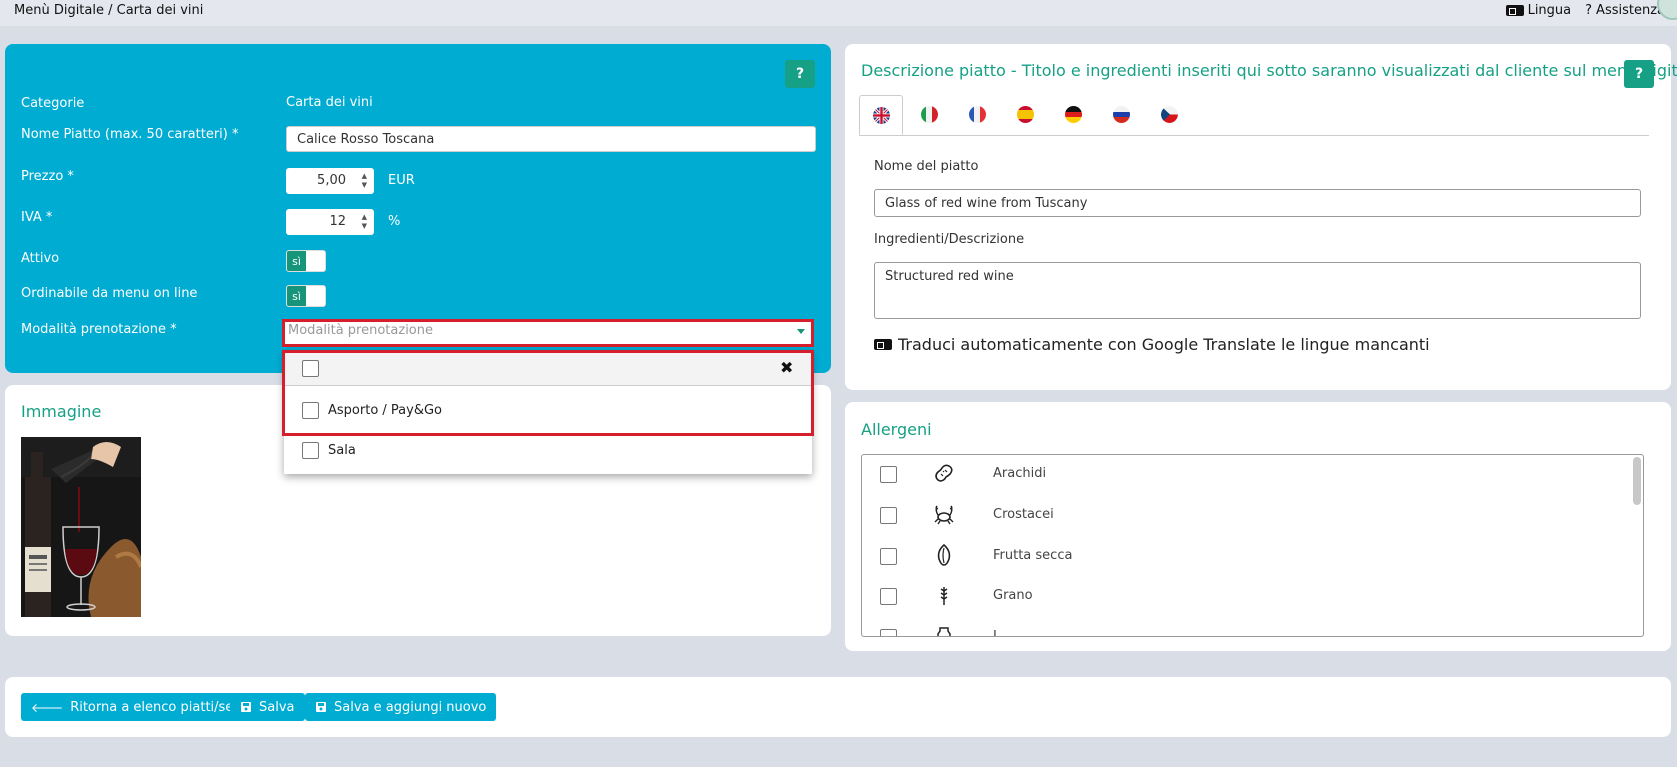  I want to click on ordinabile-toggle-on: sì, so click(296, 296).